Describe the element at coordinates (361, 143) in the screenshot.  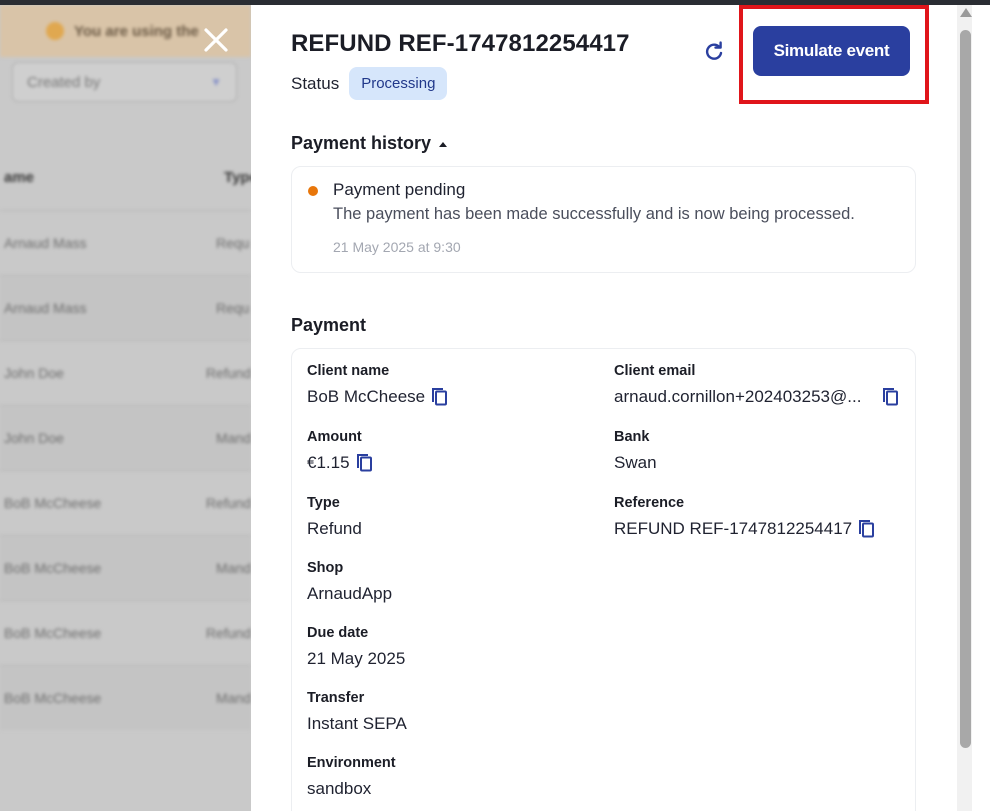
I see `payment-history-heading: Payment history` at that location.